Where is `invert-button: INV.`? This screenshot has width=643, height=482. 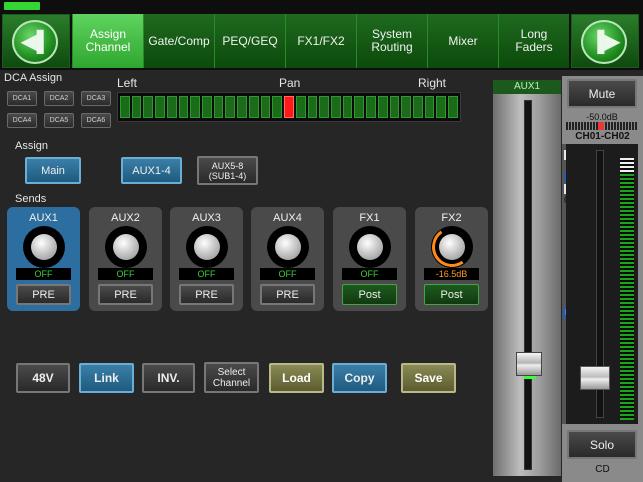 invert-button: INV. is located at coordinates (168, 378).